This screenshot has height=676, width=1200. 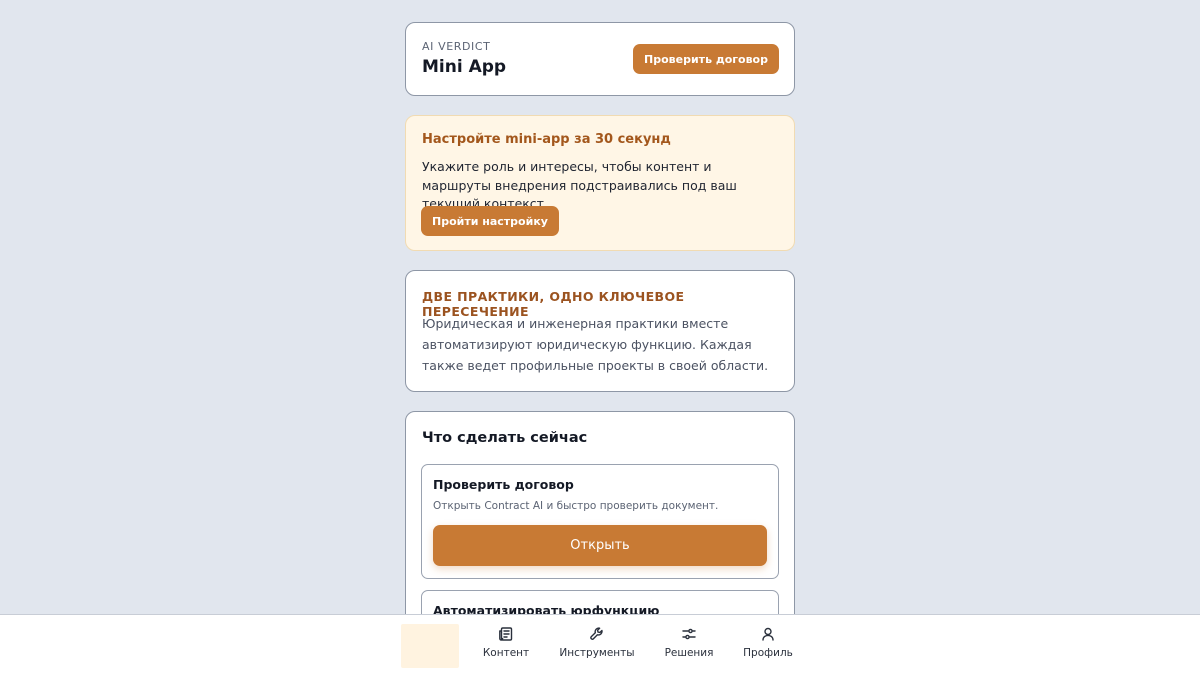 I want to click on bottom-nav: Контент Инструменты Решения Профиль, so click(x=600, y=645).